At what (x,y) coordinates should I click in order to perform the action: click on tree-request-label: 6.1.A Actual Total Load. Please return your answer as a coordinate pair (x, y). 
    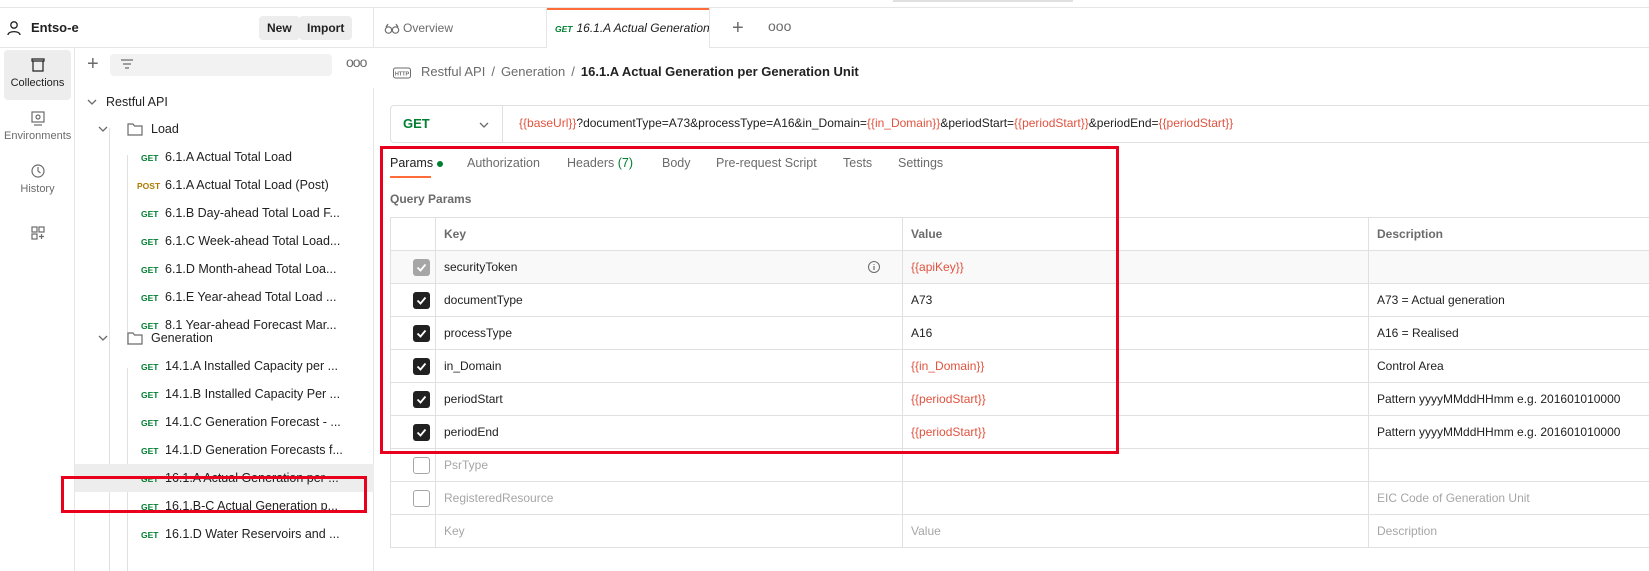
    Looking at the image, I should click on (228, 157).